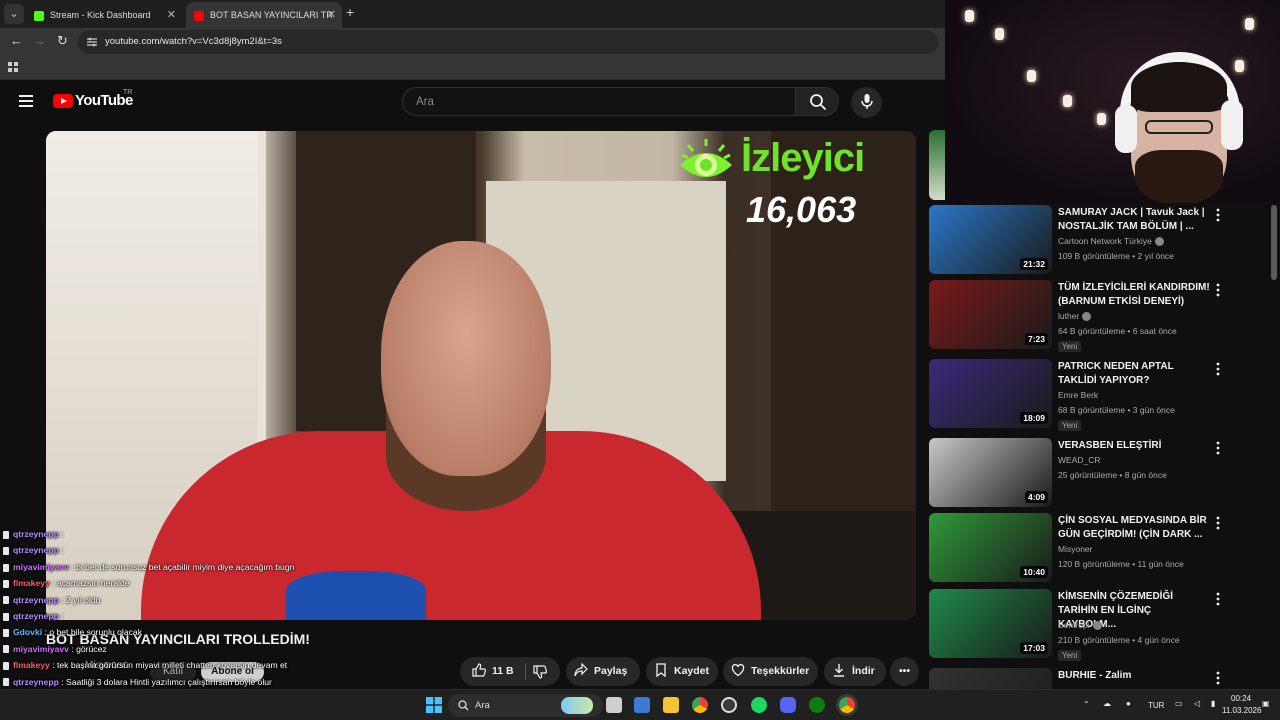  I want to click on tab-search-button: ⌄, so click(14, 14).